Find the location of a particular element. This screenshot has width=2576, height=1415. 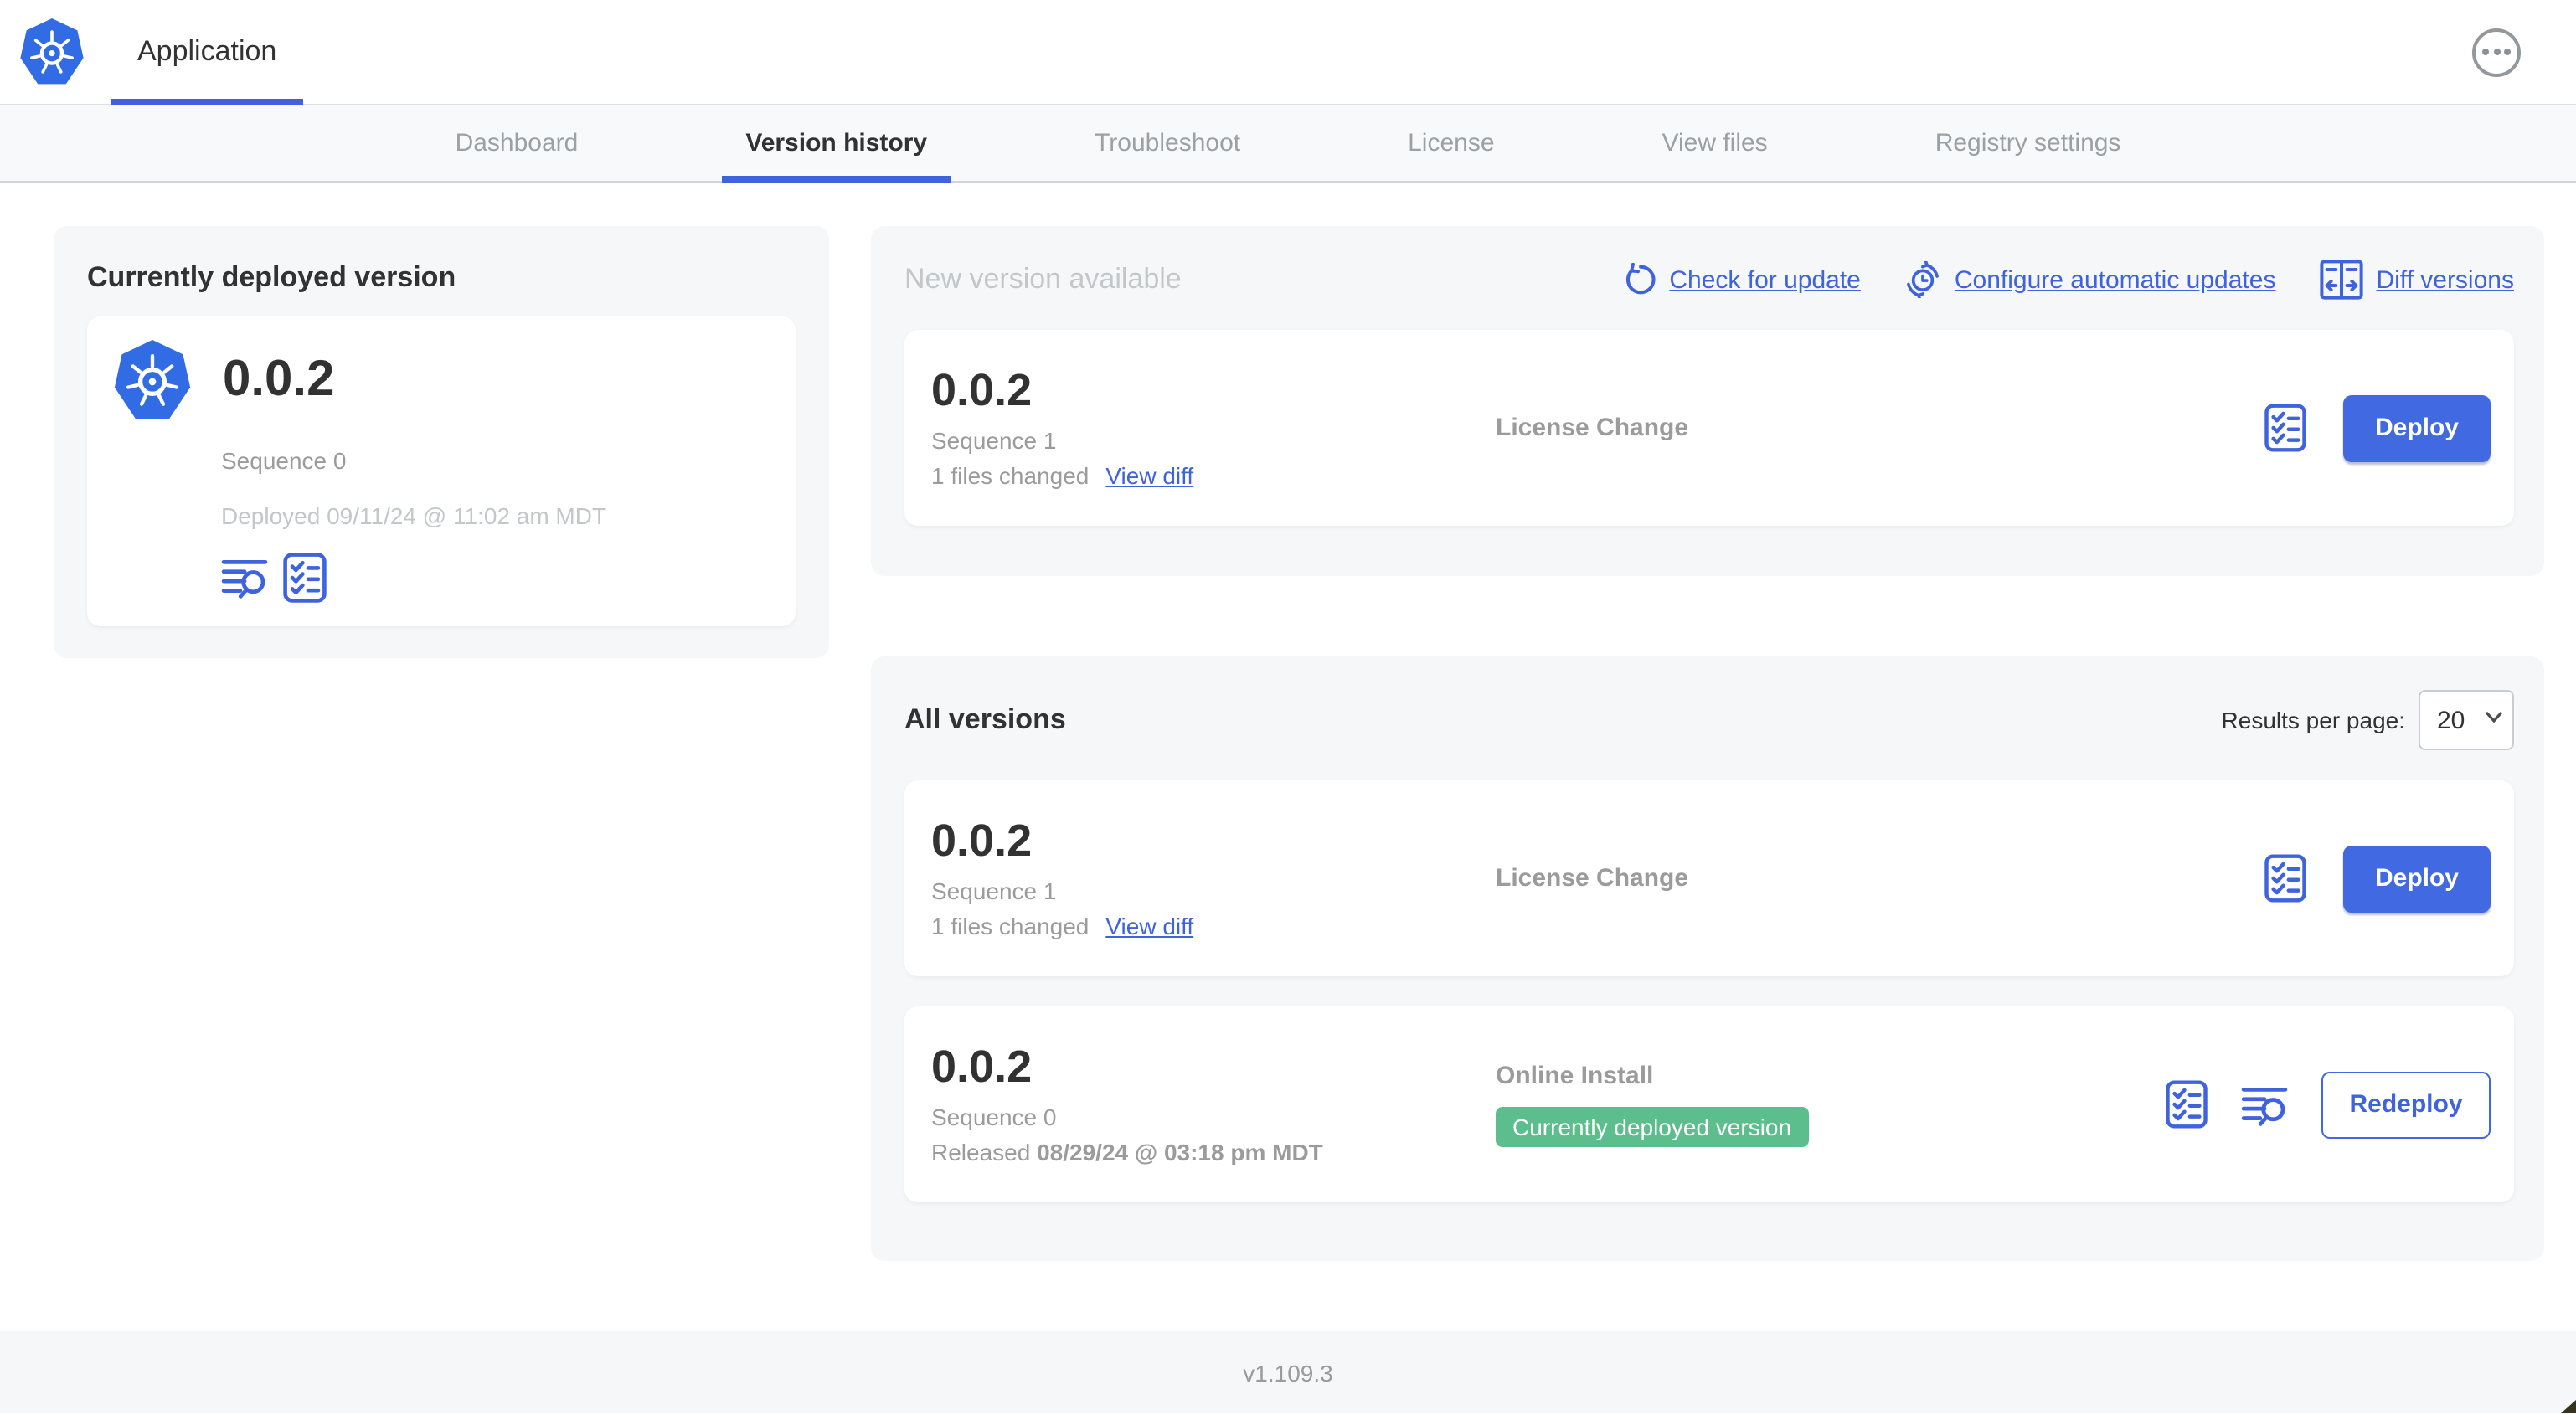

tab-troubleshoot: Troubleshoot is located at coordinates (1167, 143).